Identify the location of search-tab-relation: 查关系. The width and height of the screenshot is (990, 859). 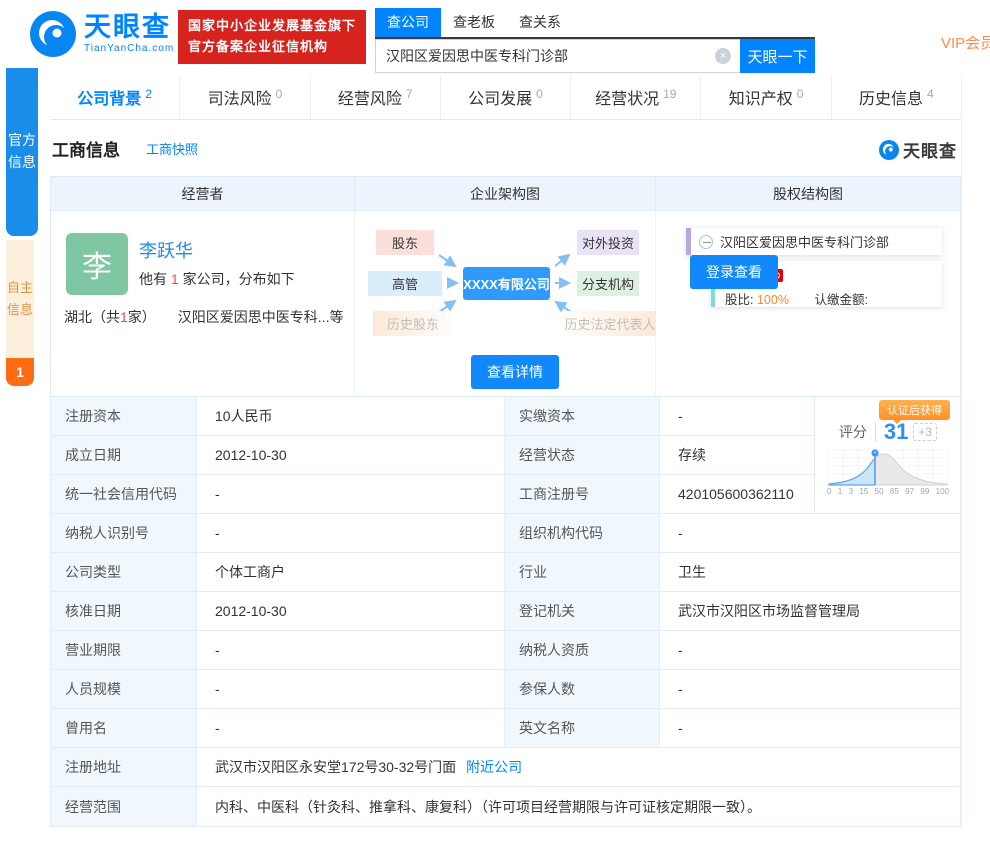
(540, 22).